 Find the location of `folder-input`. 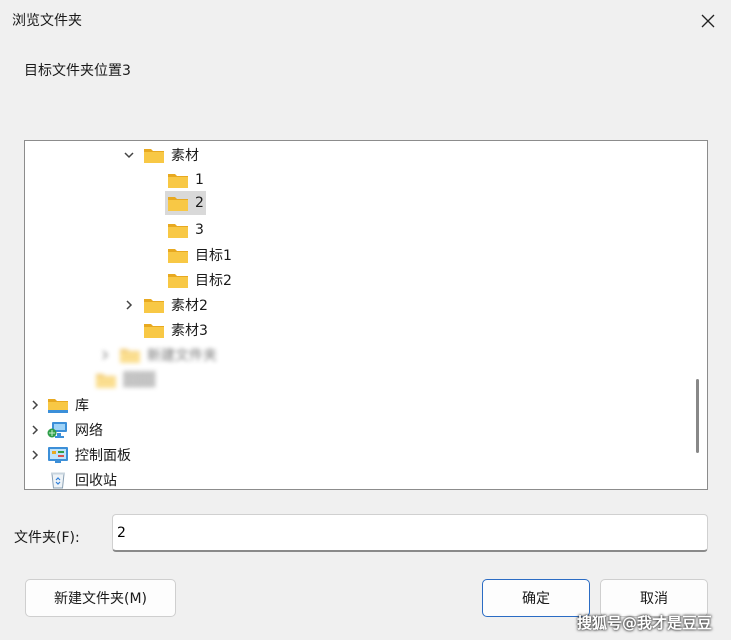

folder-input is located at coordinates (410, 533).